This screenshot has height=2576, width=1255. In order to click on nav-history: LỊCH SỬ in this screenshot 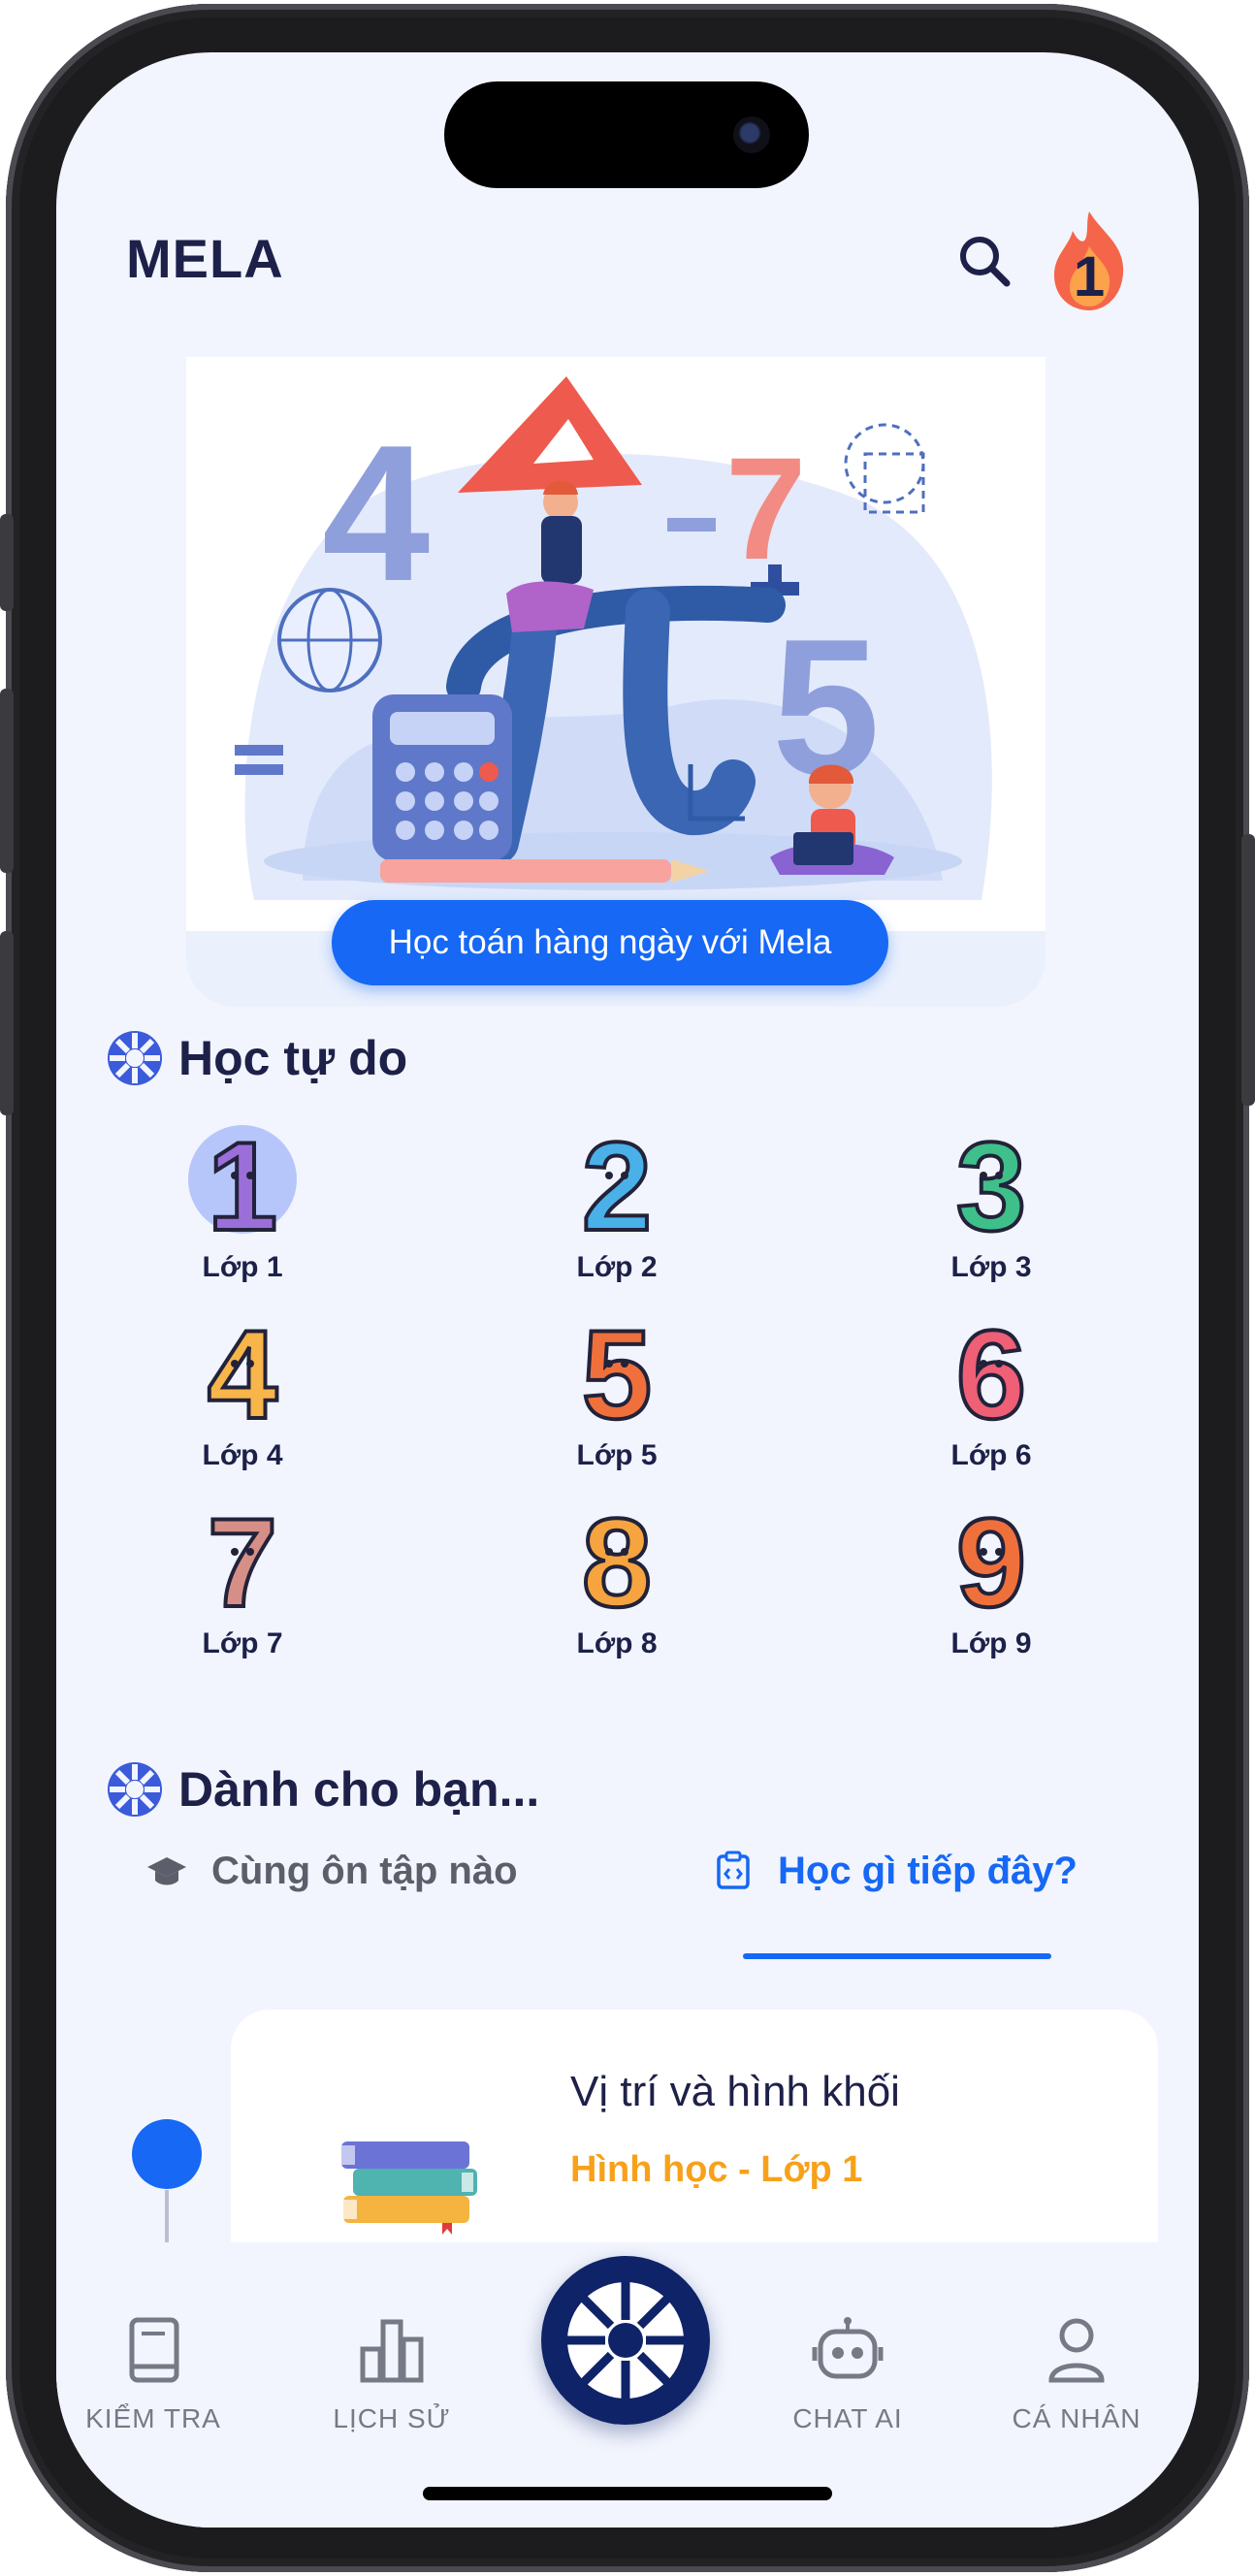, I will do `click(392, 2375)`.